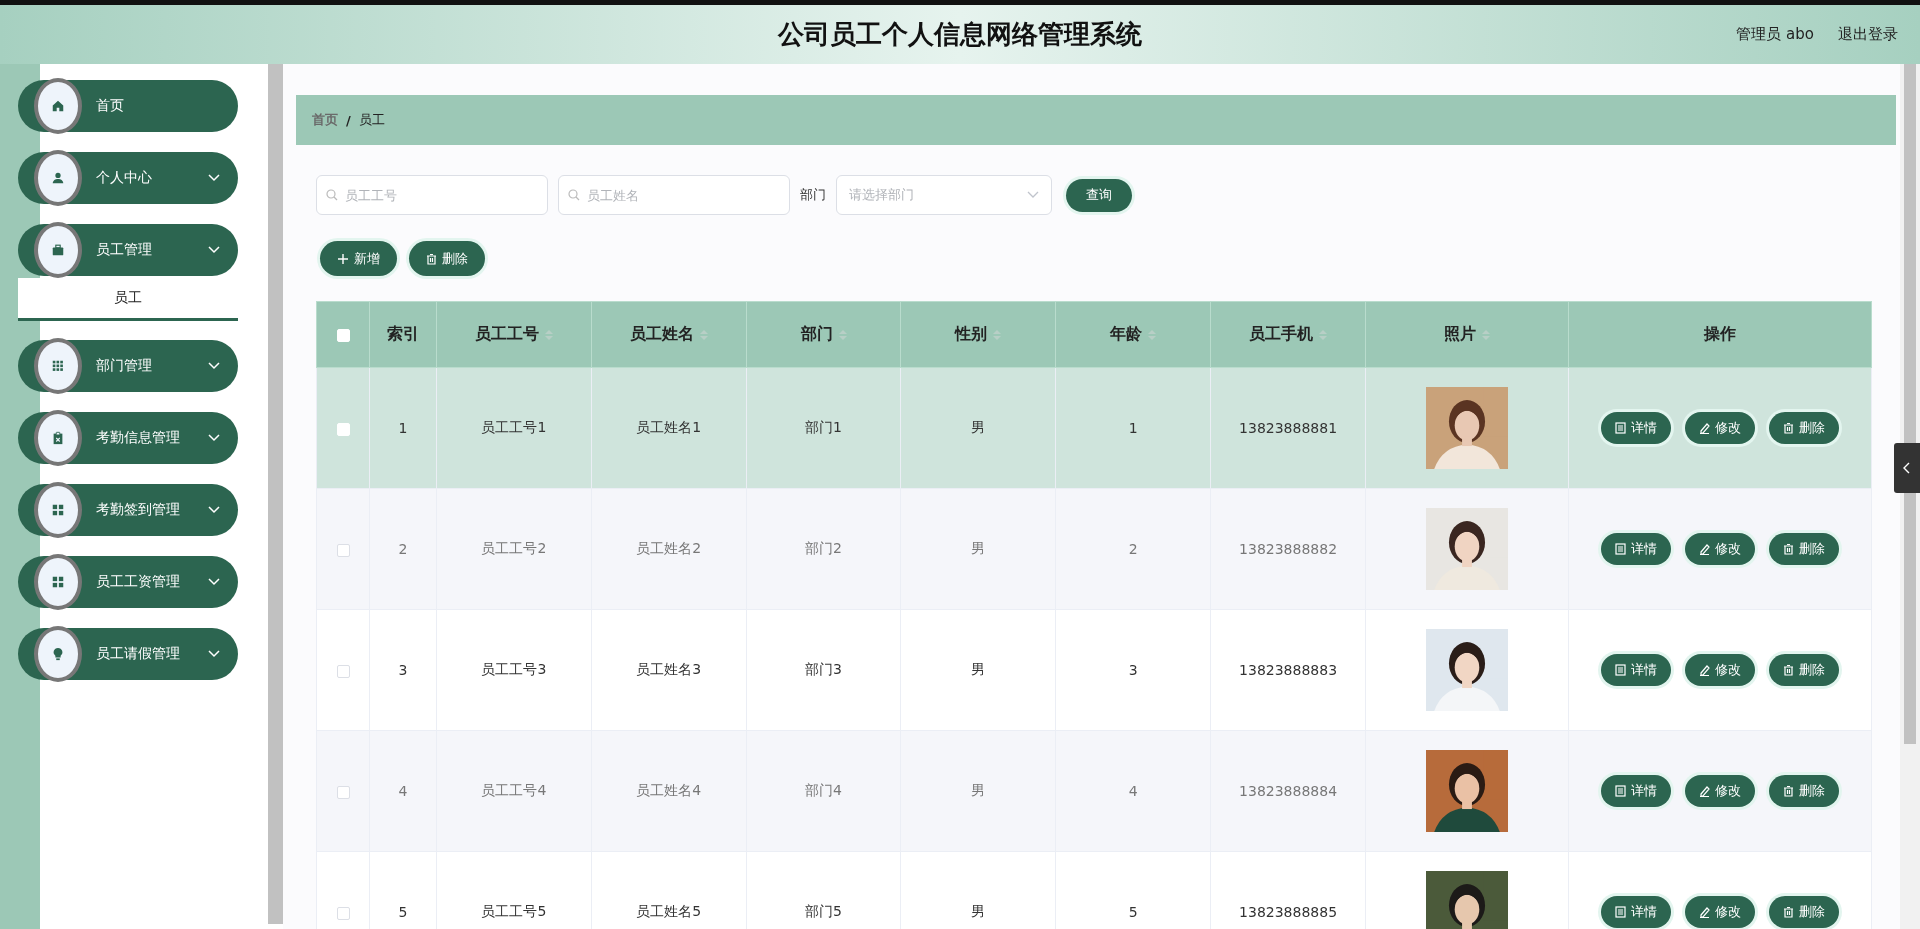 The image size is (1920, 929). I want to click on column-header: 性别, so click(978, 334).